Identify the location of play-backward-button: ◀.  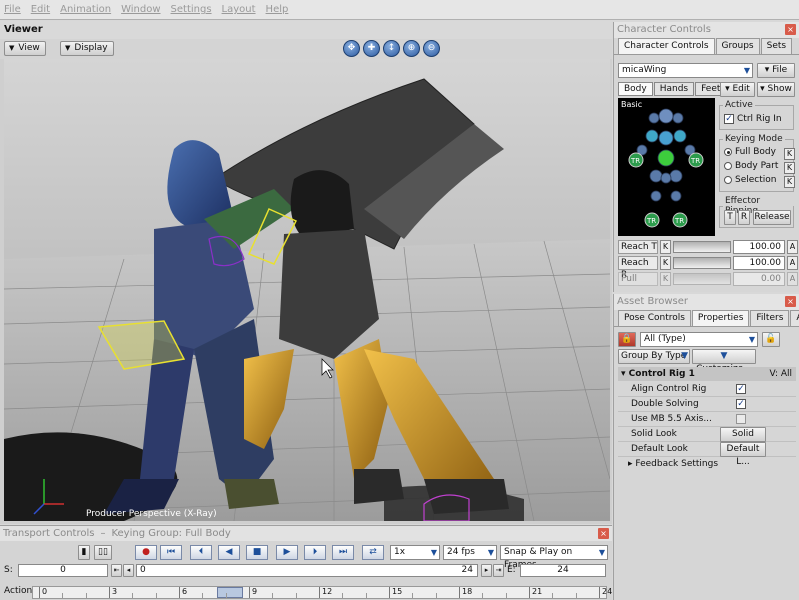
(229, 552).